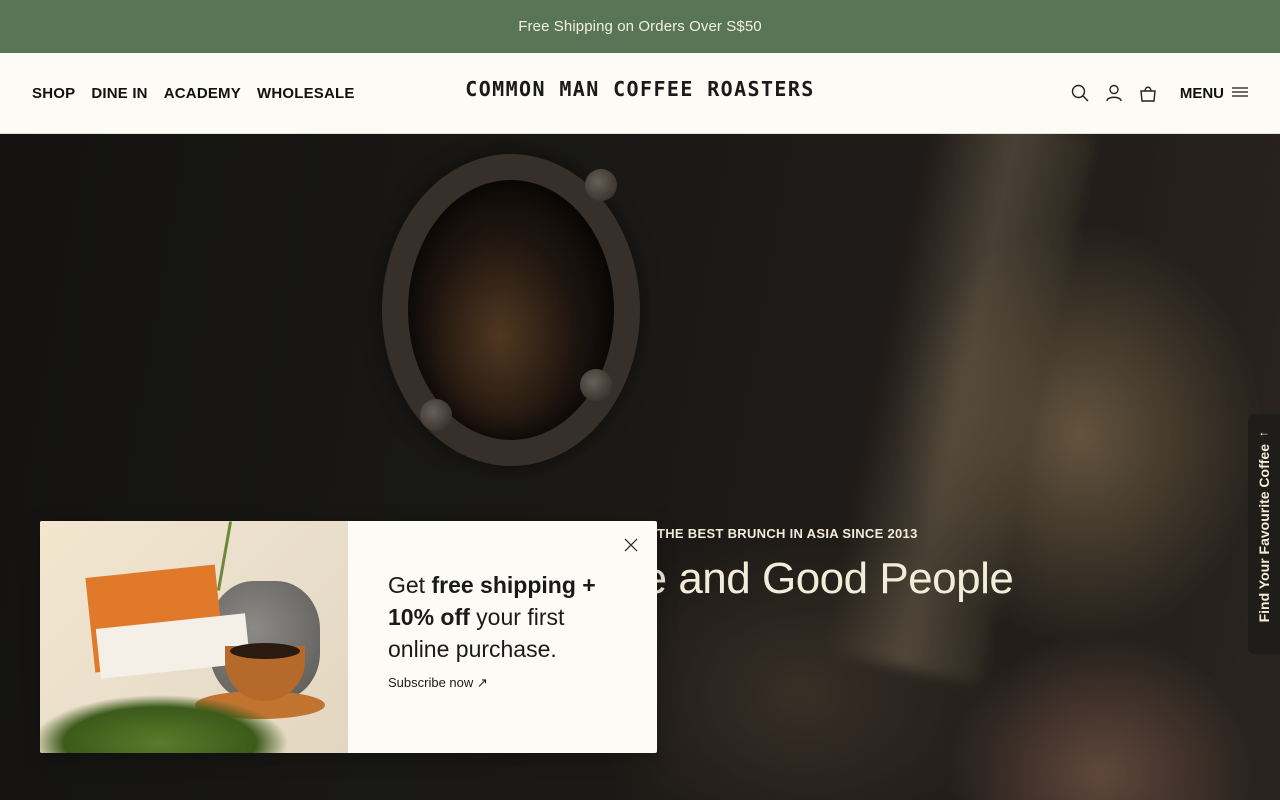 The image size is (1280, 800). What do you see at coordinates (119, 93) in the screenshot?
I see `nav-item-dine-in: DINE IN` at bounding box center [119, 93].